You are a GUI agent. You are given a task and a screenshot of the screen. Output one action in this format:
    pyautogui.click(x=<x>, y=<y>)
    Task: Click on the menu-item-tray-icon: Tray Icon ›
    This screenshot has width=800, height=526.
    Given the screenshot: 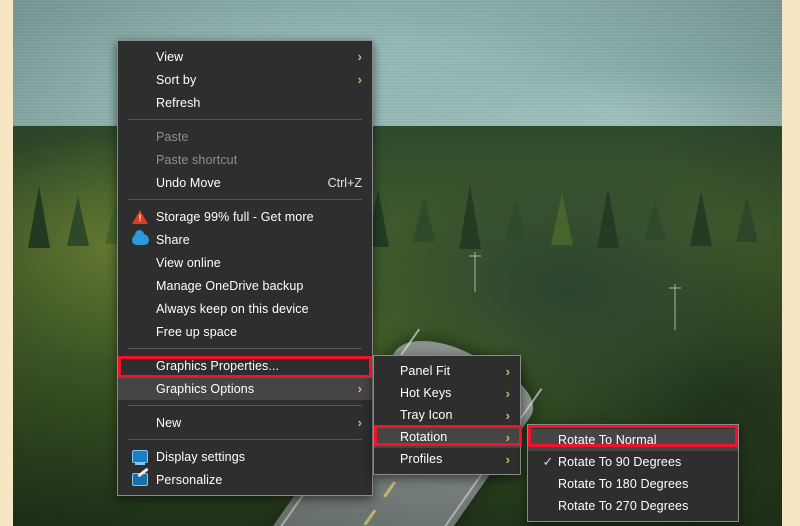 What is the action you would take?
    pyautogui.click(x=447, y=415)
    